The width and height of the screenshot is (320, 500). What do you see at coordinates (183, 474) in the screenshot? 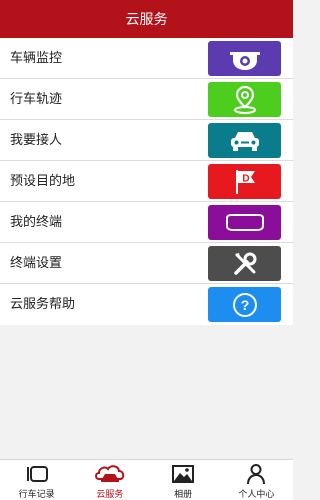
I see `photo-album-icon` at bounding box center [183, 474].